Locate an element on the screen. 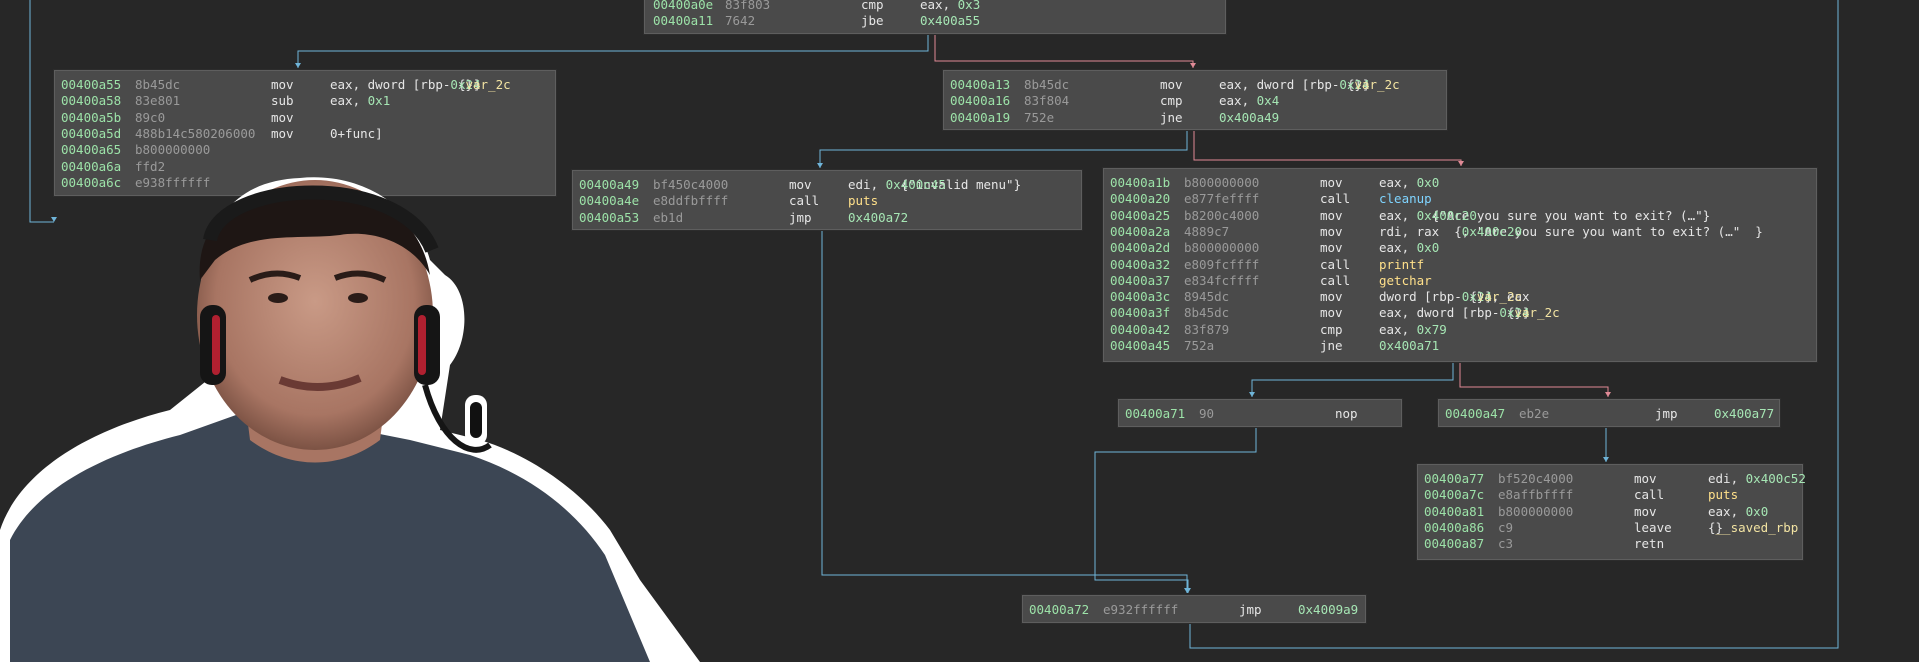 The image size is (1919, 662). instruction-row: 00400a72 e932ffffff jmp 0x4009a9 is located at coordinates (1194, 610).